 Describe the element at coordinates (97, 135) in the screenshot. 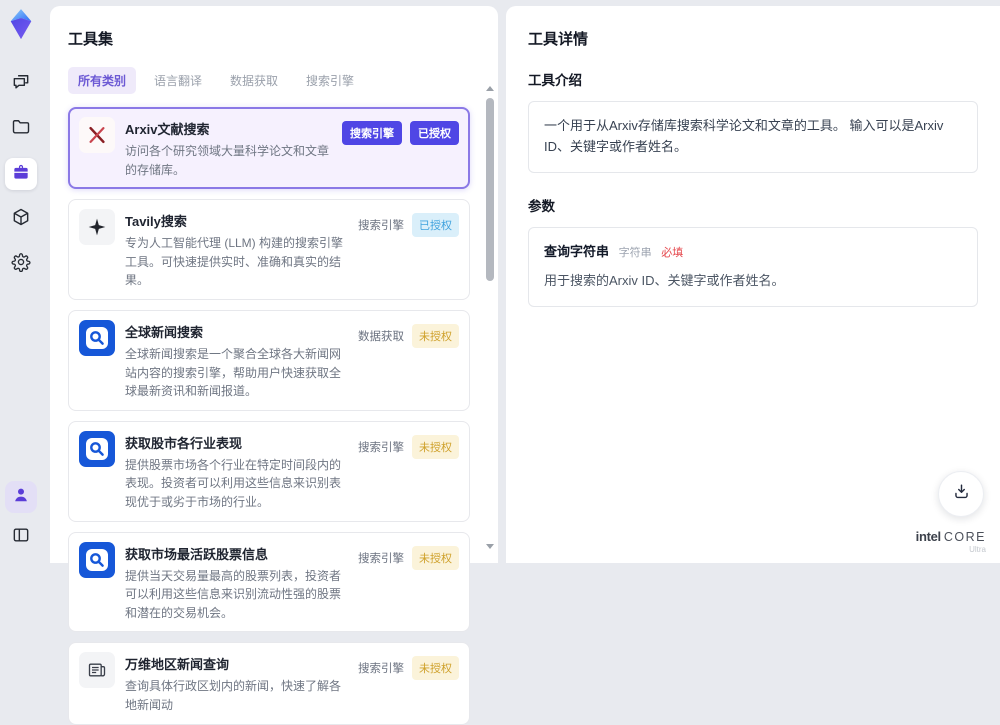

I see `arxiv-x-icon` at that location.